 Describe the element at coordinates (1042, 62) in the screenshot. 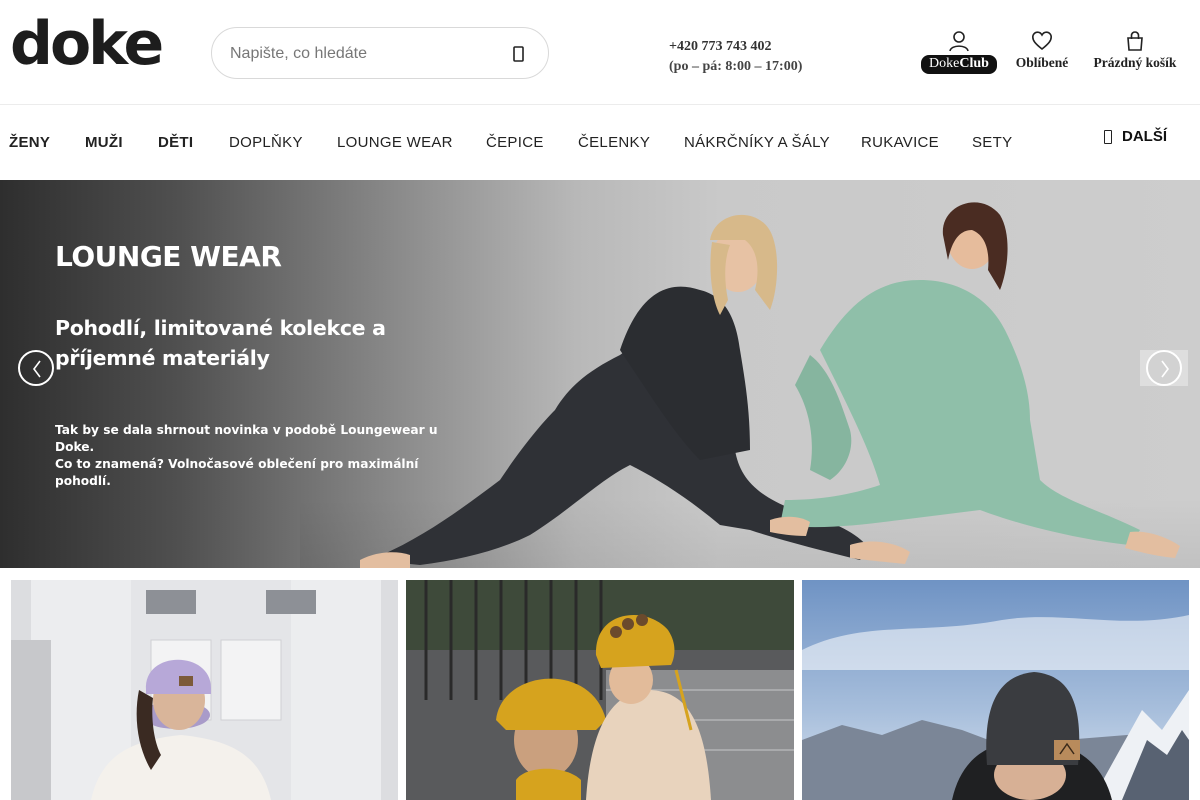

I see `favorites-label: Oblíbené` at that location.